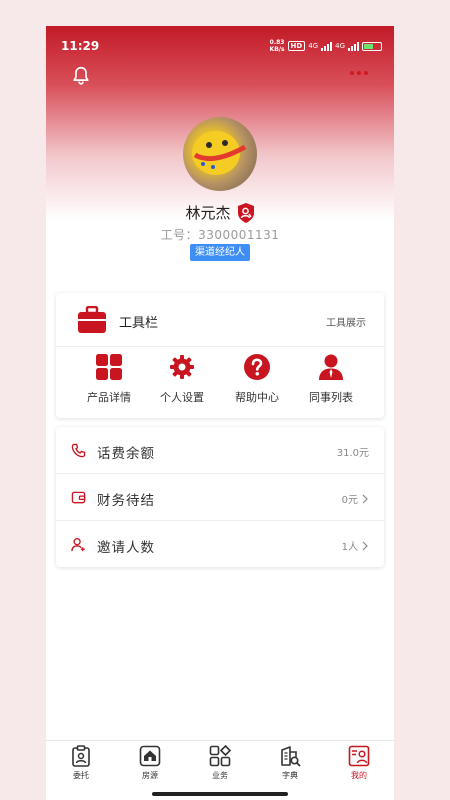 The width and height of the screenshot is (450, 800). Describe the element at coordinates (331, 367) in the screenshot. I see `user-icon` at that location.